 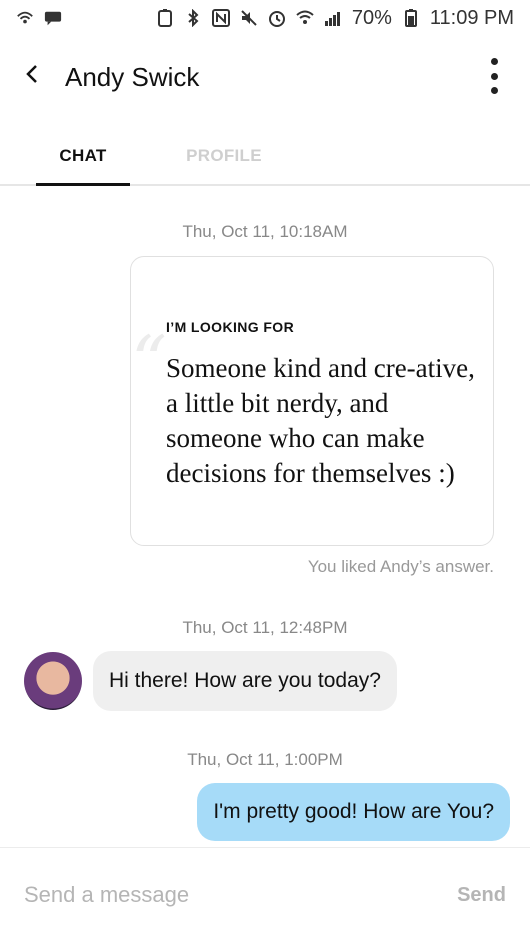 What do you see at coordinates (371, 17) in the screenshot?
I see `battery-percent: 70%` at bounding box center [371, 17].